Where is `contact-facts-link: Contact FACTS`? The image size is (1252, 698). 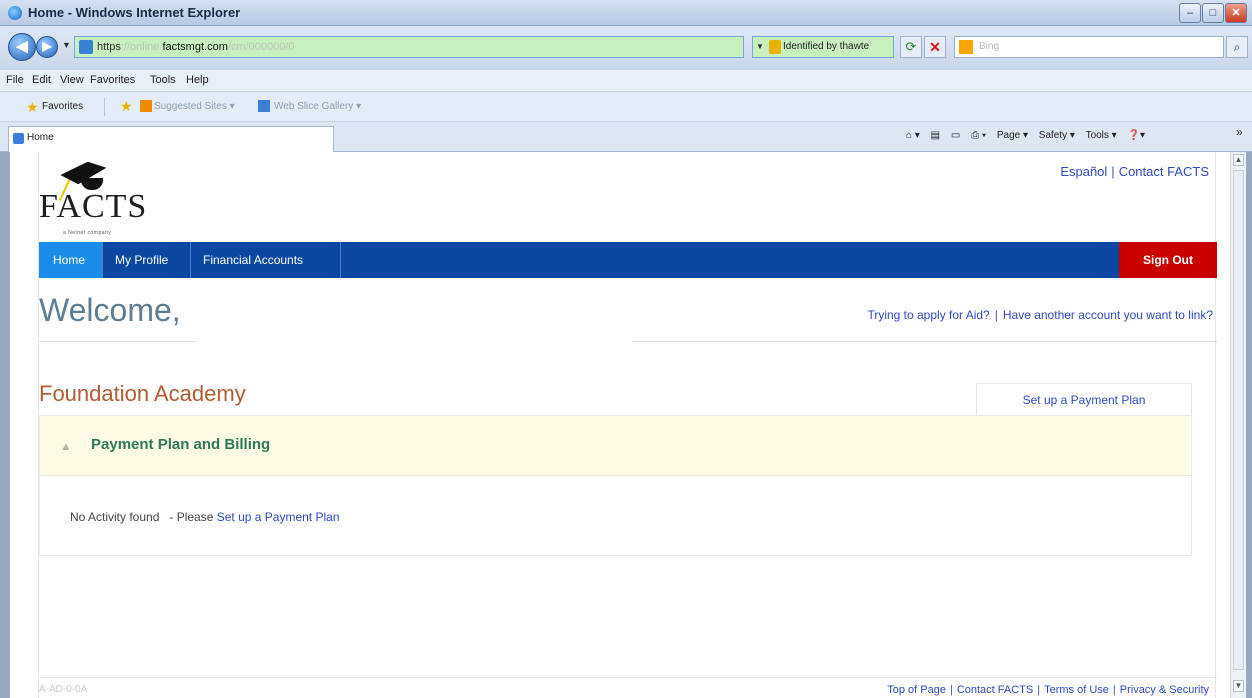 contact-facts-link: Contact FACTS is located at coordinates (1164, 171).